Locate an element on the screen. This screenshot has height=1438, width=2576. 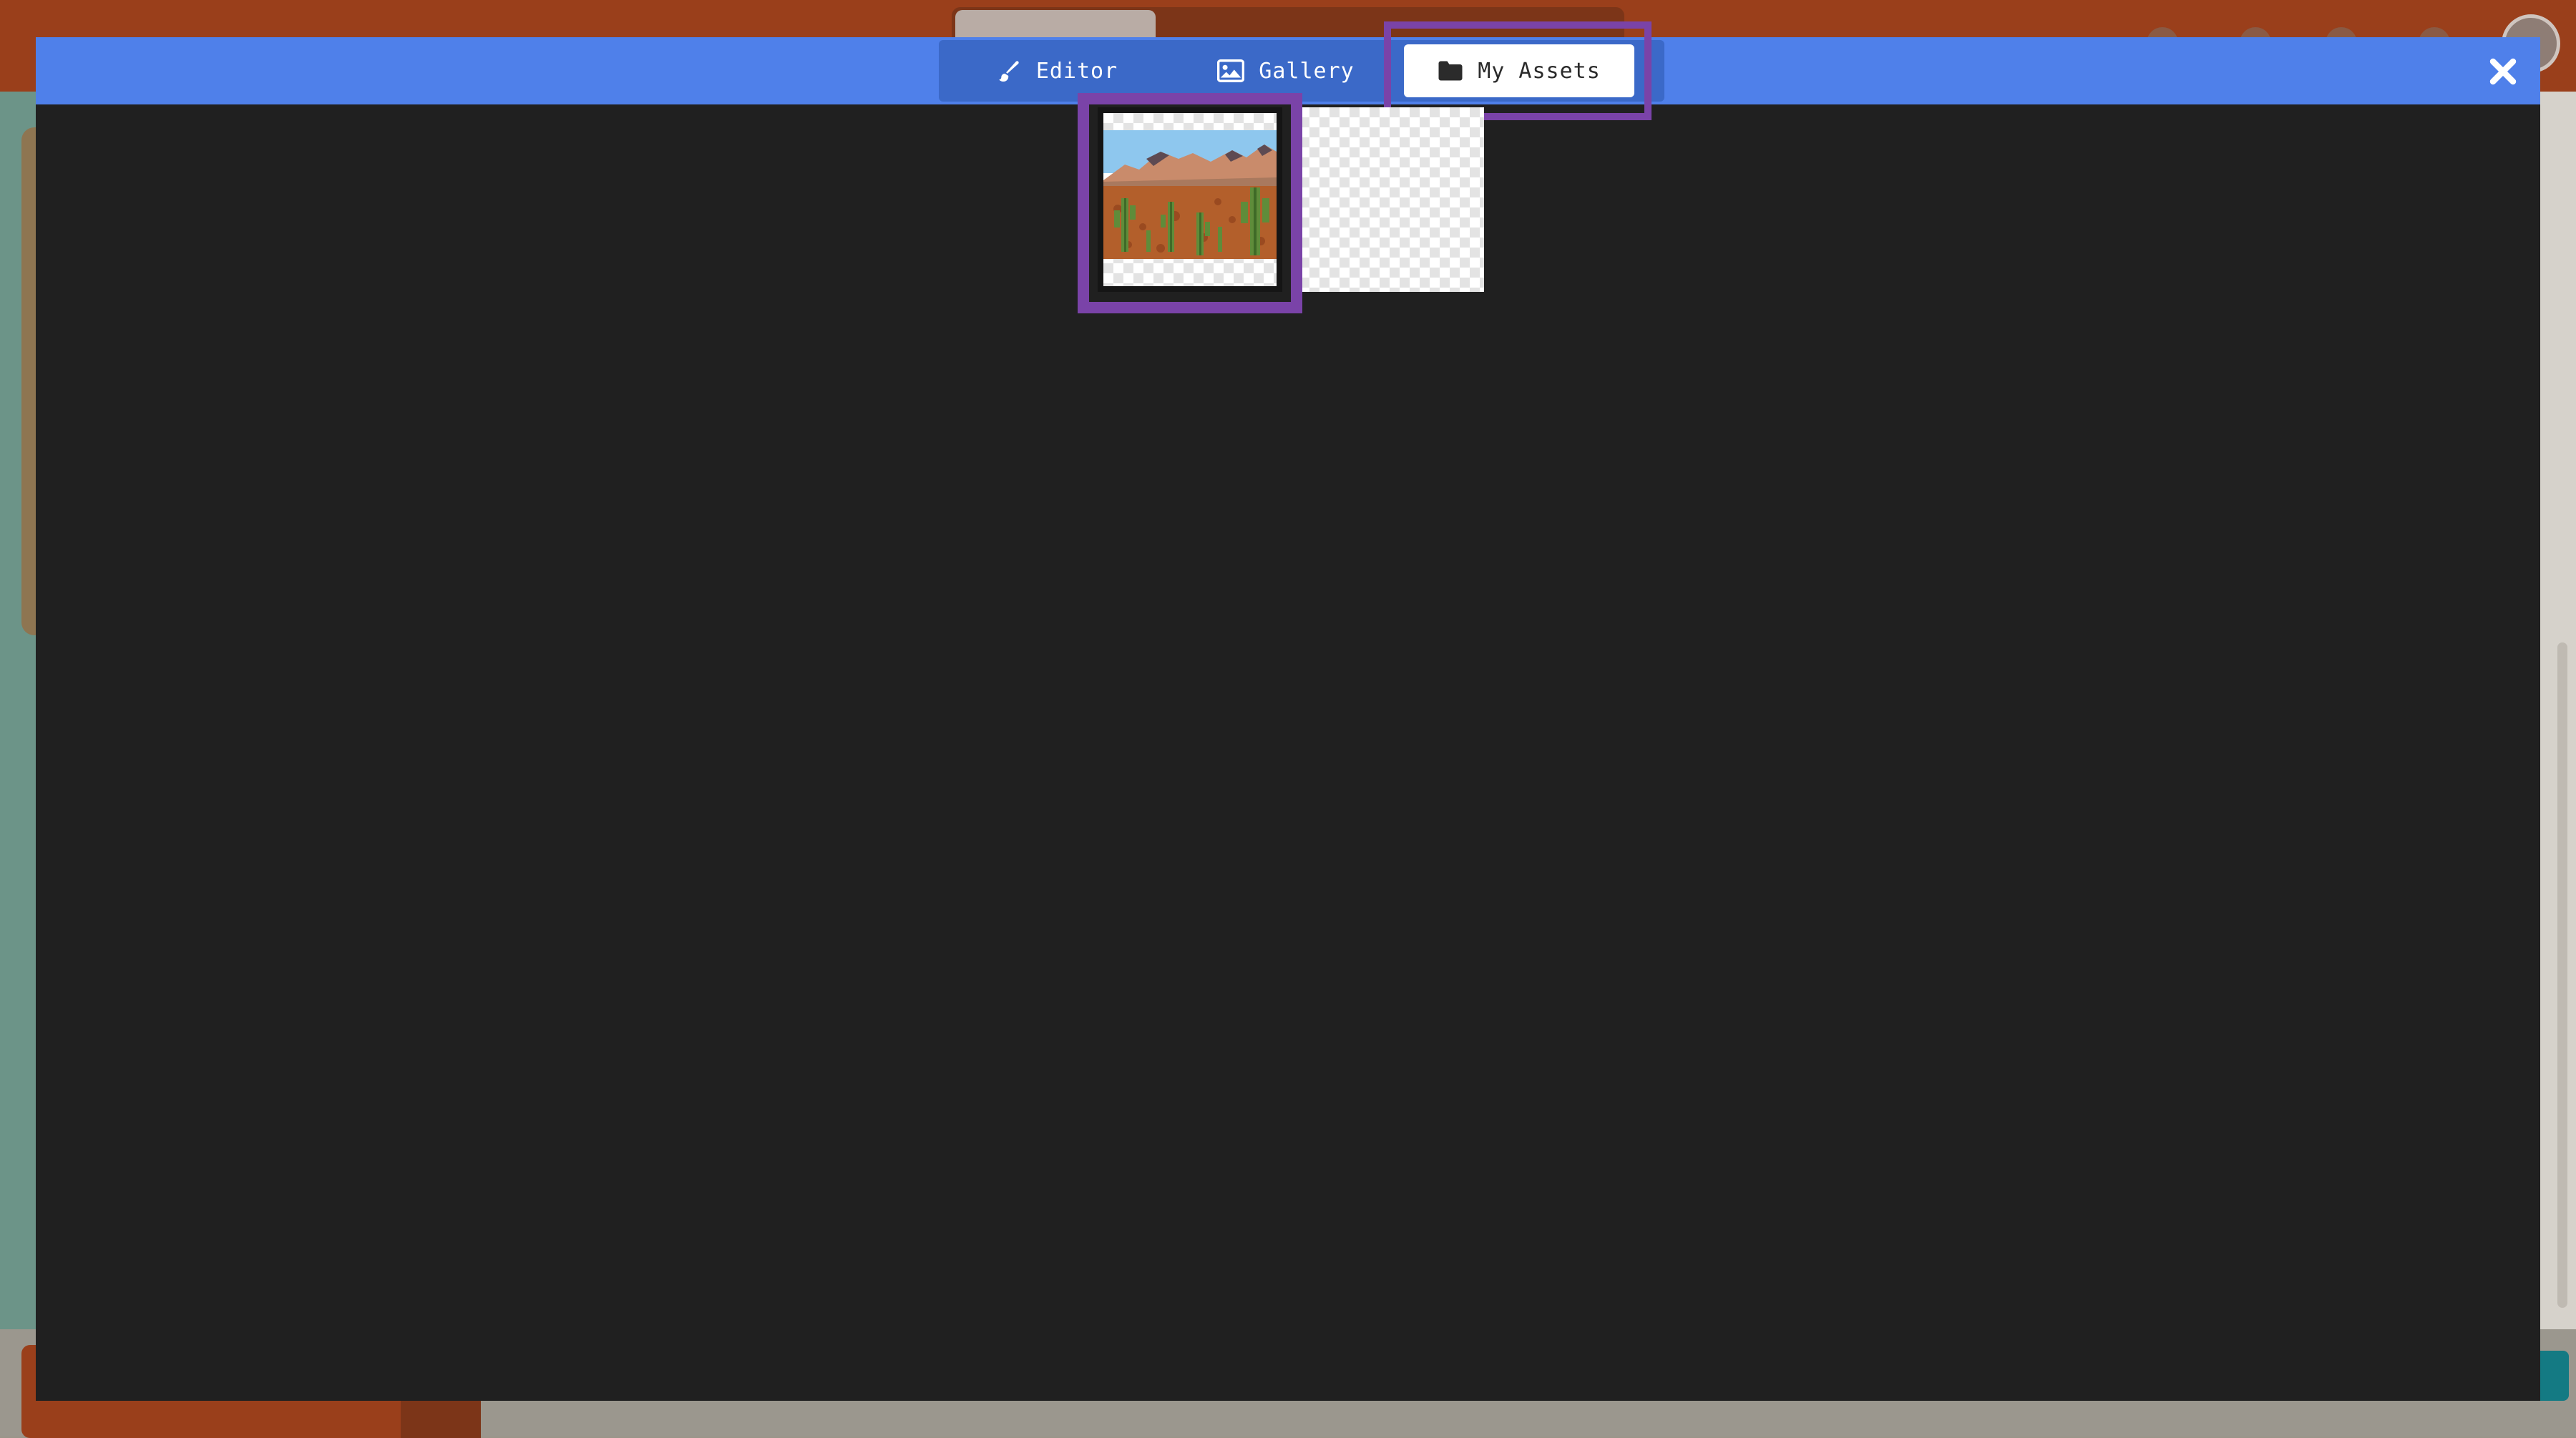
desert-cactus-image is located at coordinates (1190, 195).